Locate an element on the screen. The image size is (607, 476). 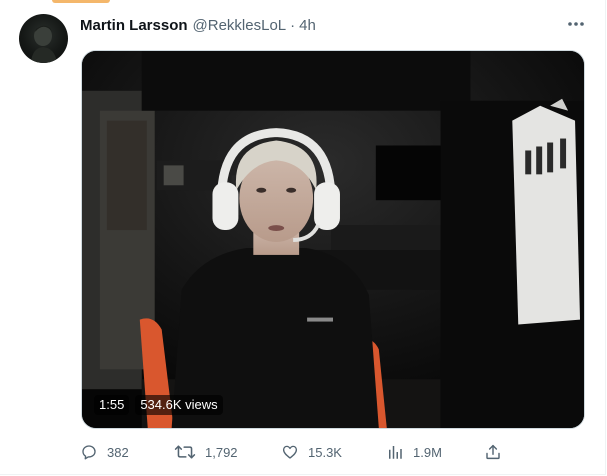
author-handle: @RekklesLoL is located at coordinates (240, 25).